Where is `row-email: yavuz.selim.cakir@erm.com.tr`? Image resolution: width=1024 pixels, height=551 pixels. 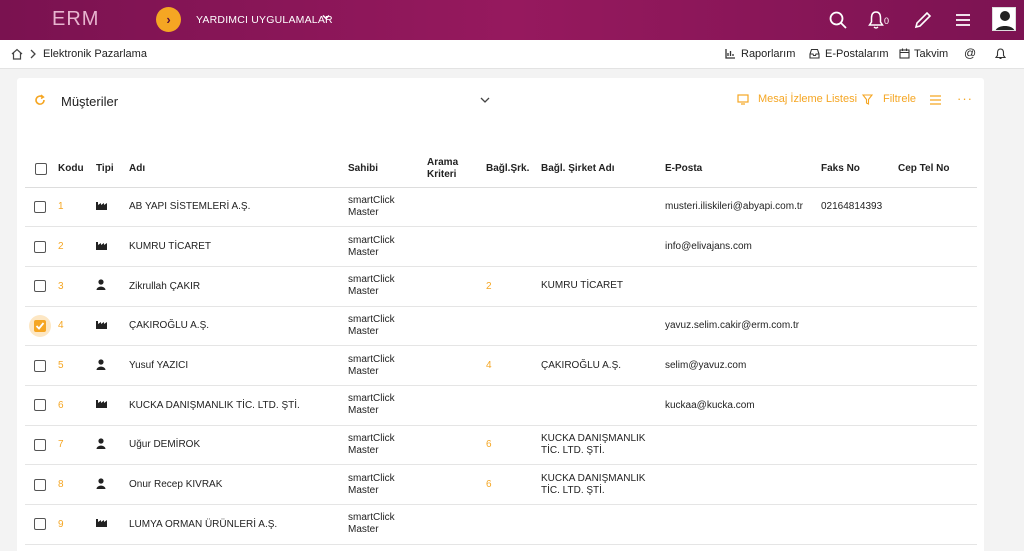
row-email: yavuz.selim.cakir@erm.com.tr is located at coordinates (743, 326).